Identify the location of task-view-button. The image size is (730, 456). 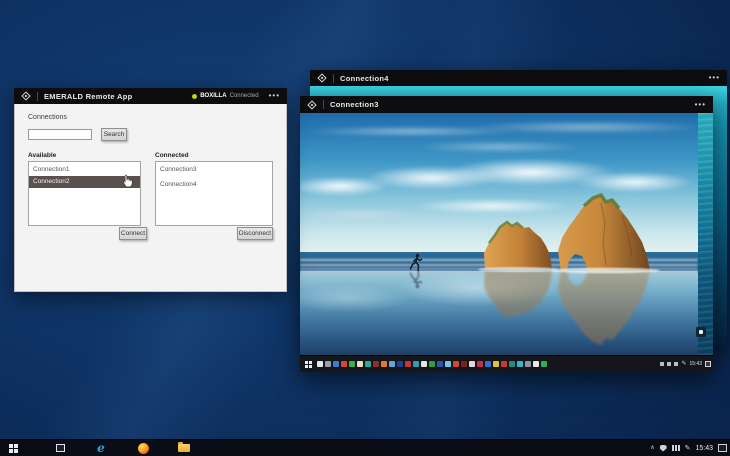
(60, 448).